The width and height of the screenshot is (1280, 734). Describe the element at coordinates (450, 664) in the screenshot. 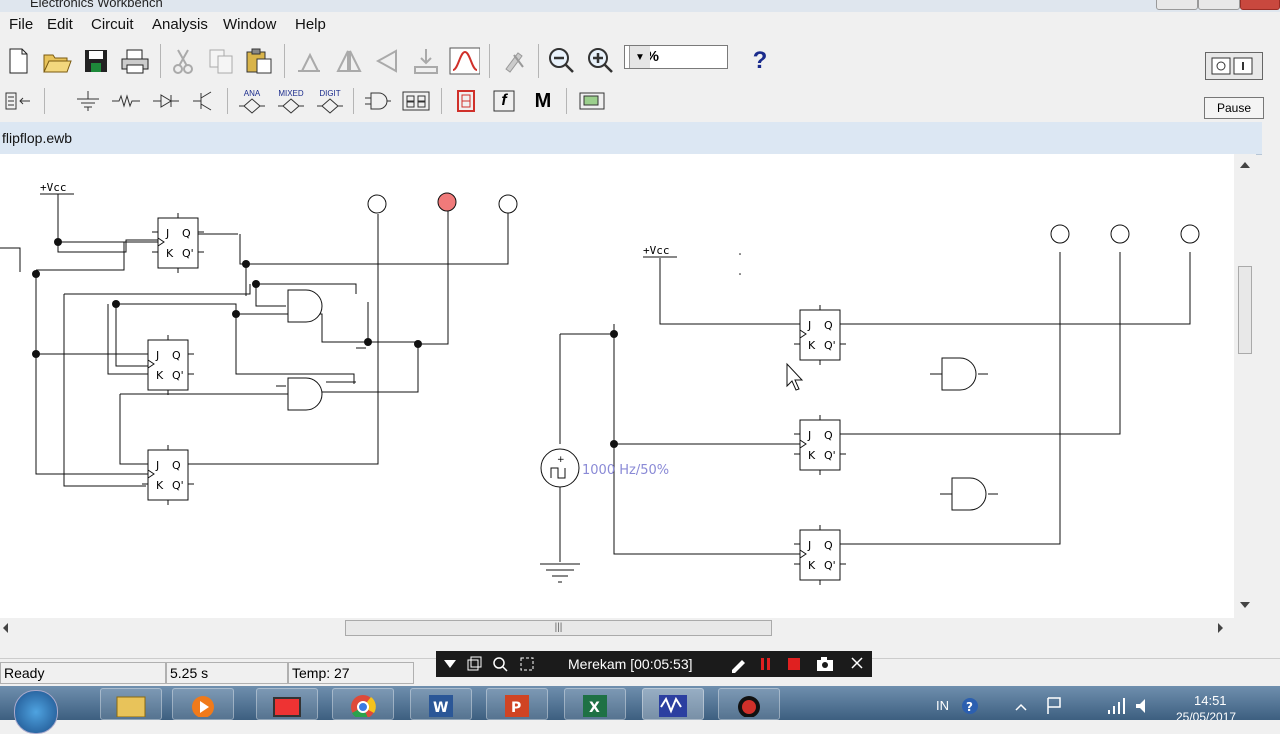

I see `recorder-menu-icon` at that location.